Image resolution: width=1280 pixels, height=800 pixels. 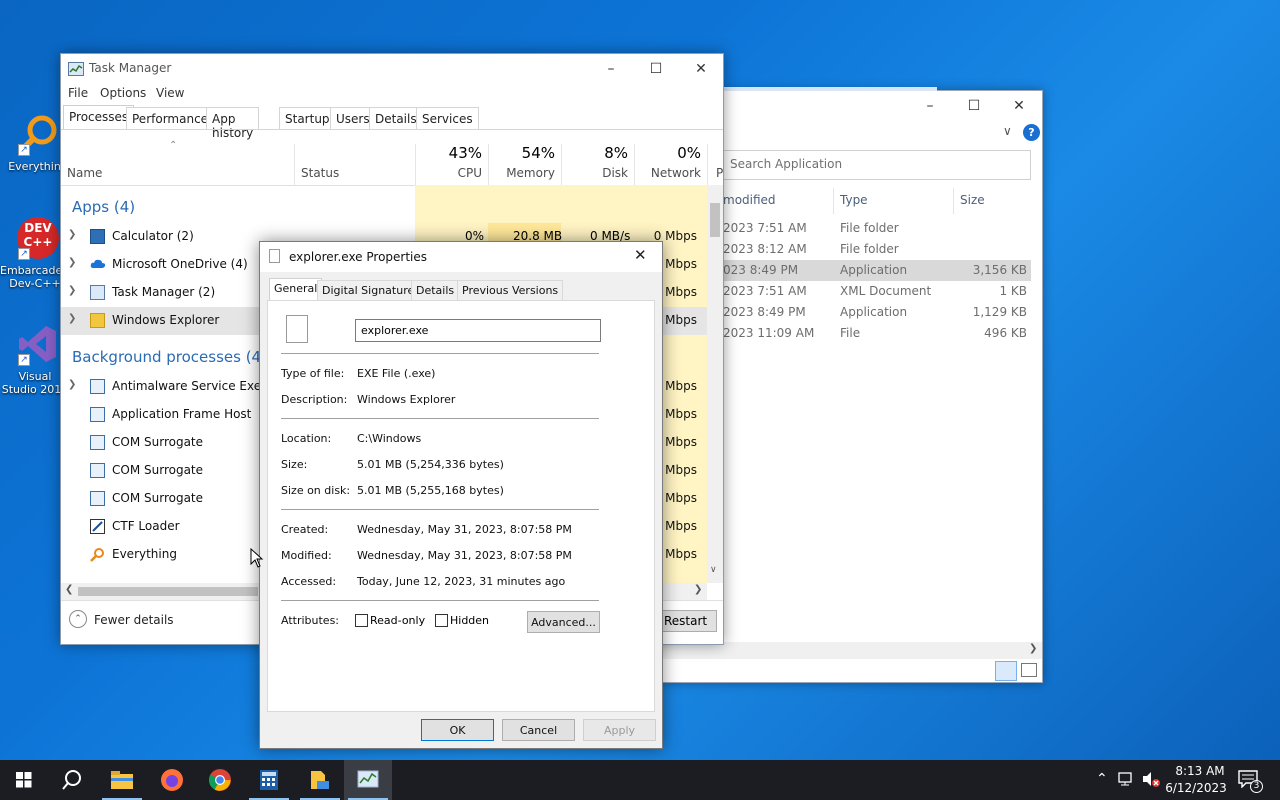 I want to click on column-name: Name, so click(x=84, y=173).